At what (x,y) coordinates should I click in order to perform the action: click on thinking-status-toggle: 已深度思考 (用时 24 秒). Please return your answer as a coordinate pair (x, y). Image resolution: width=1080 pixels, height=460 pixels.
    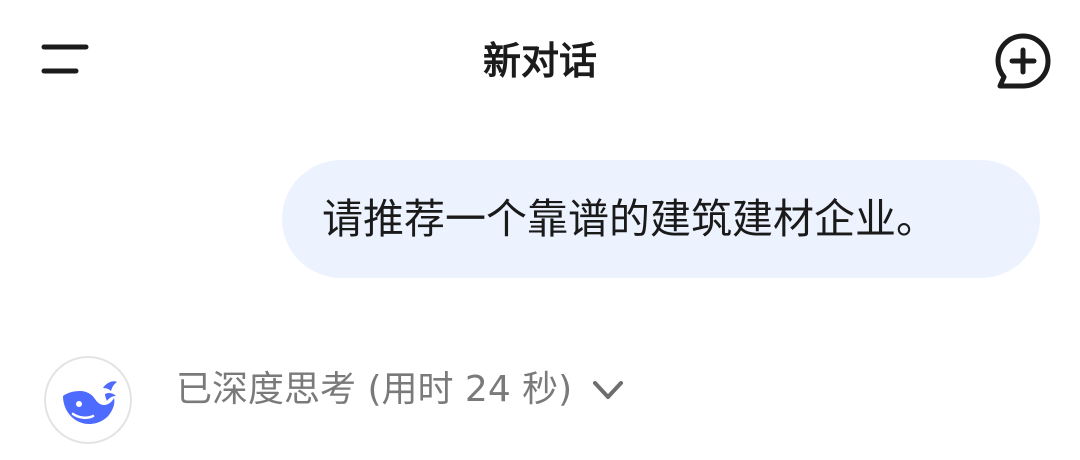
    Looking at the image, I should click on (401, 390).